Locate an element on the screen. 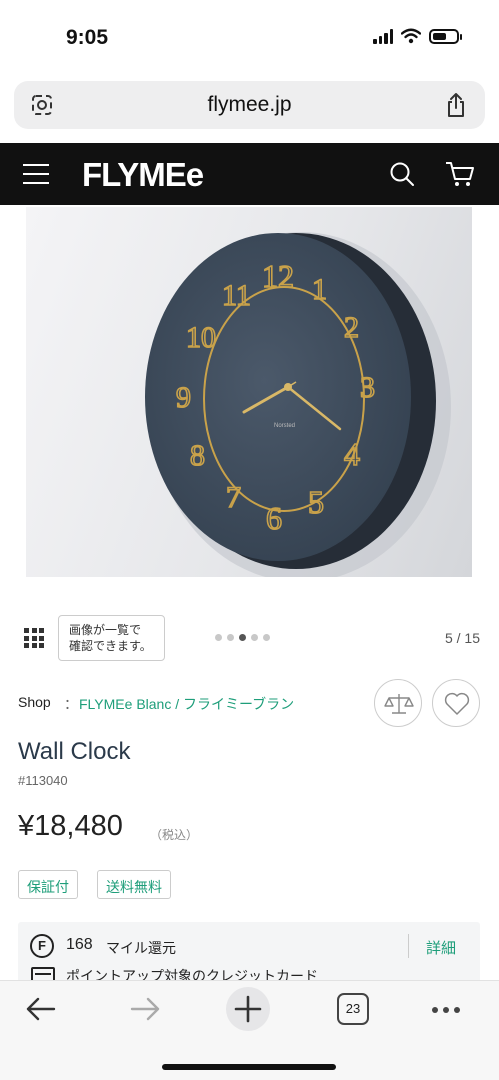 The image size is (499, 1080). gallery-tooltip: 画像が一覧で 確認できます。 is located at coordinates (111, 638).